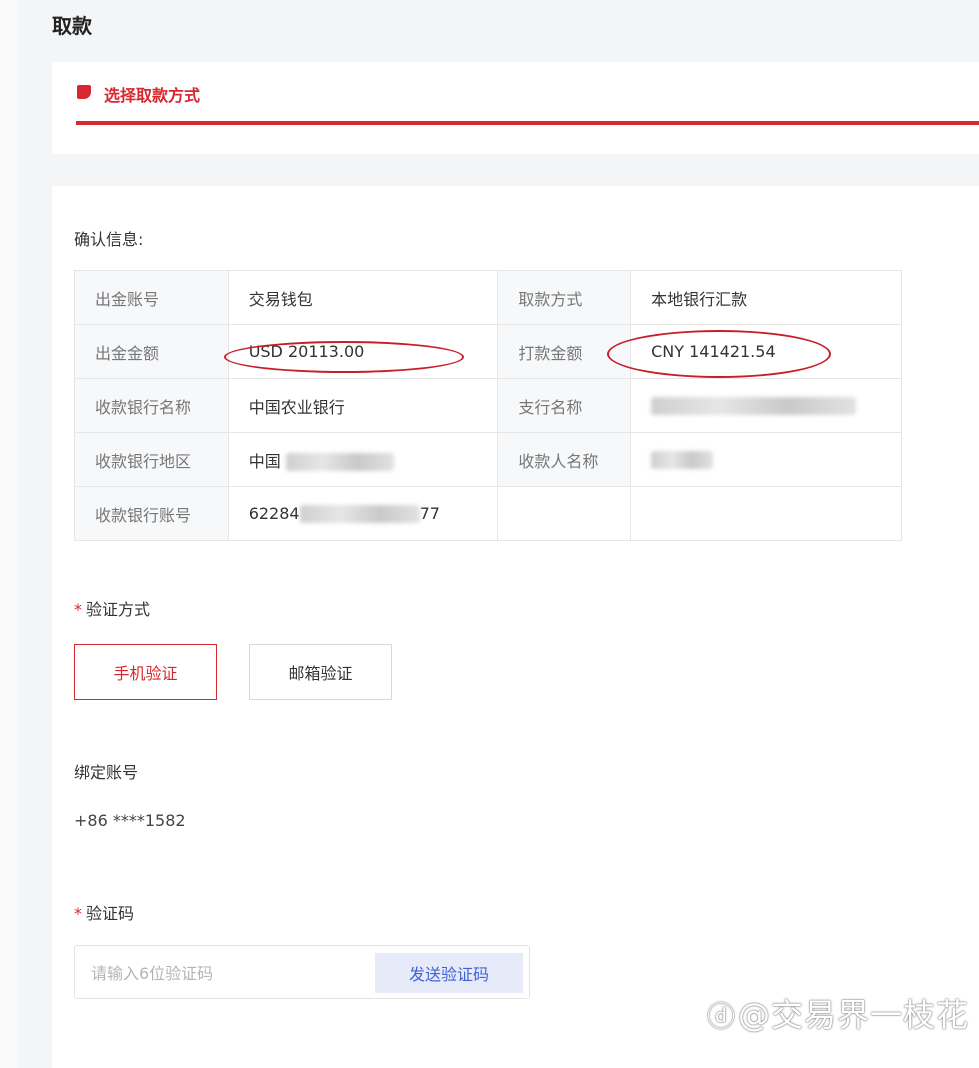 Image resolution: width=979 pixels, height=1068 pixels. I want to click on verify-method-label: 验证方式, so click(118, 609).